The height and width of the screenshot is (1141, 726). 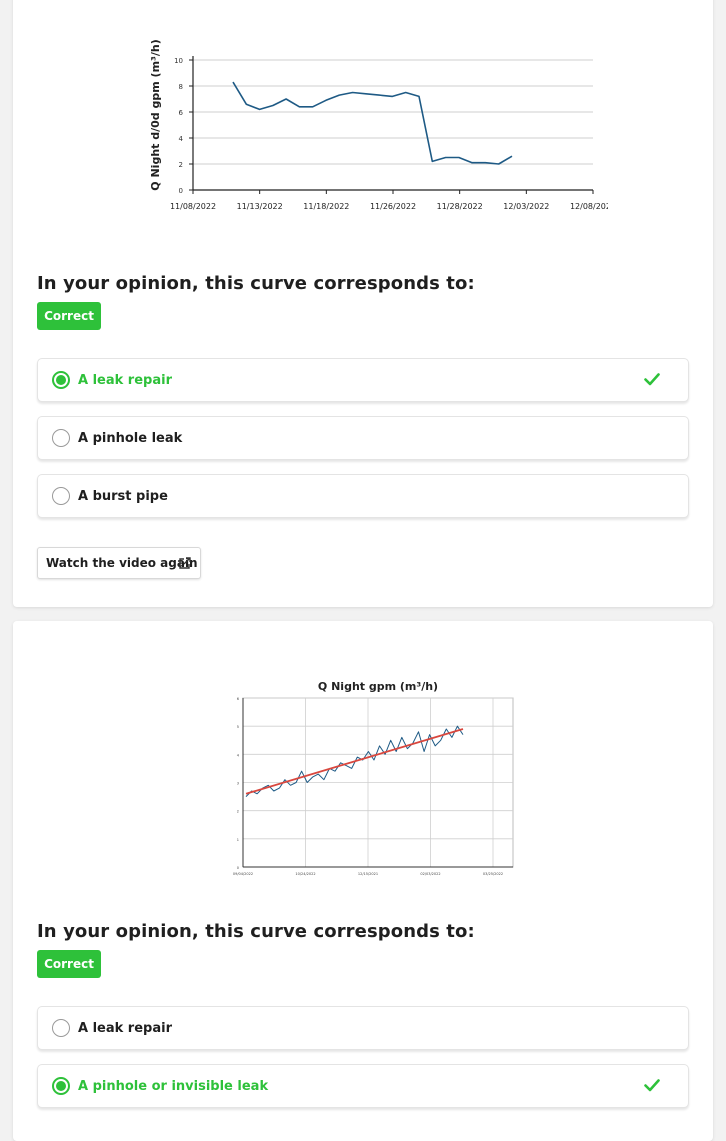 What do you see at coordinates (393, 206) in the screenshot?
I see `x-tick-label: 11/26/2022` at bounding box center [393, 206].